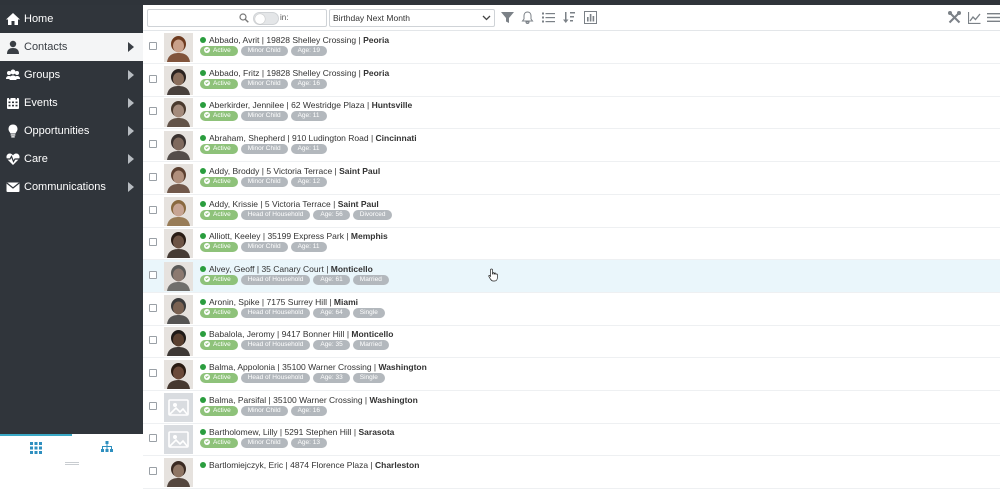 Image resolution: width=1000 pixels, height=489 pixels. Describe the element at coordinates (246, 465) in the screenshot. I see `contact-name: Bartlomiejczyk, Eric` at that location.